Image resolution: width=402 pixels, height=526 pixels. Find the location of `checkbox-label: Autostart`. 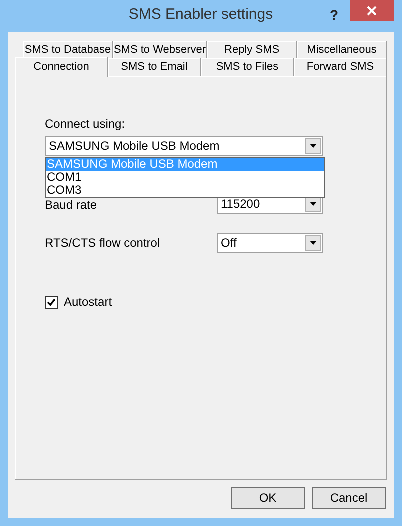

checkbox-label: Autostart is located at coordinates (88, 302).